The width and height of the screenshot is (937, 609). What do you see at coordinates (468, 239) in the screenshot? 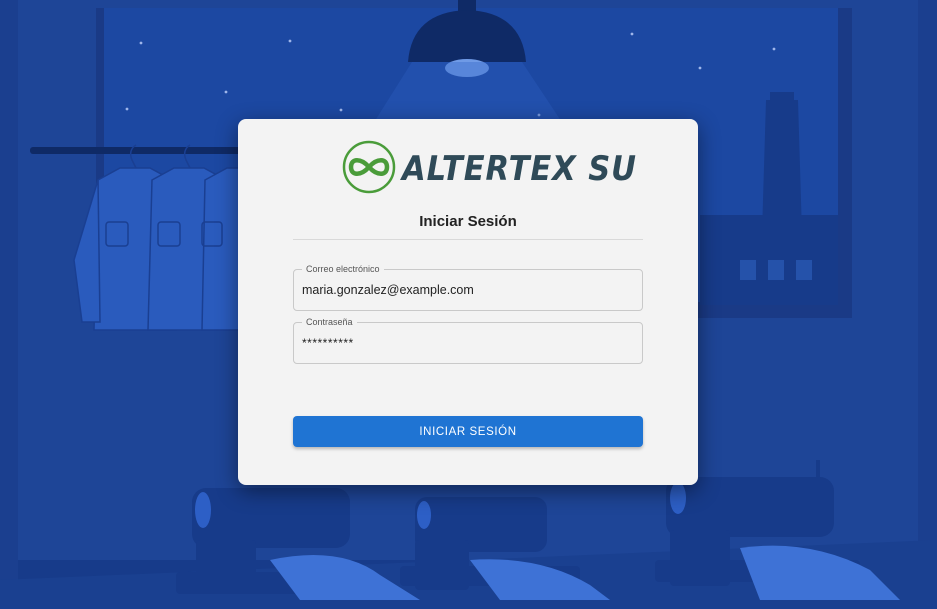
I see `title-divider` at bounding box center [468, 239].